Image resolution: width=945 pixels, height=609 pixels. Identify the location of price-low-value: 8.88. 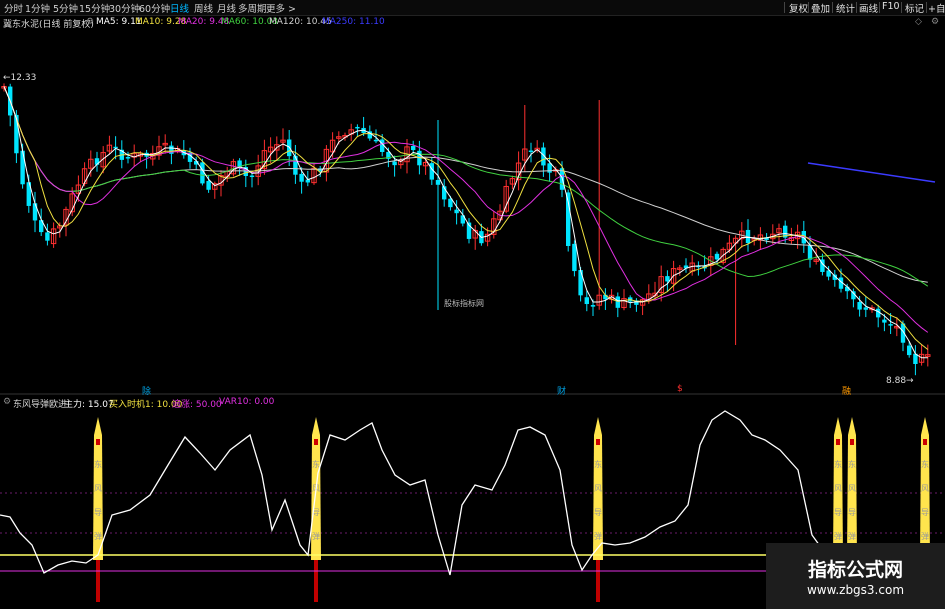
(896, 381).